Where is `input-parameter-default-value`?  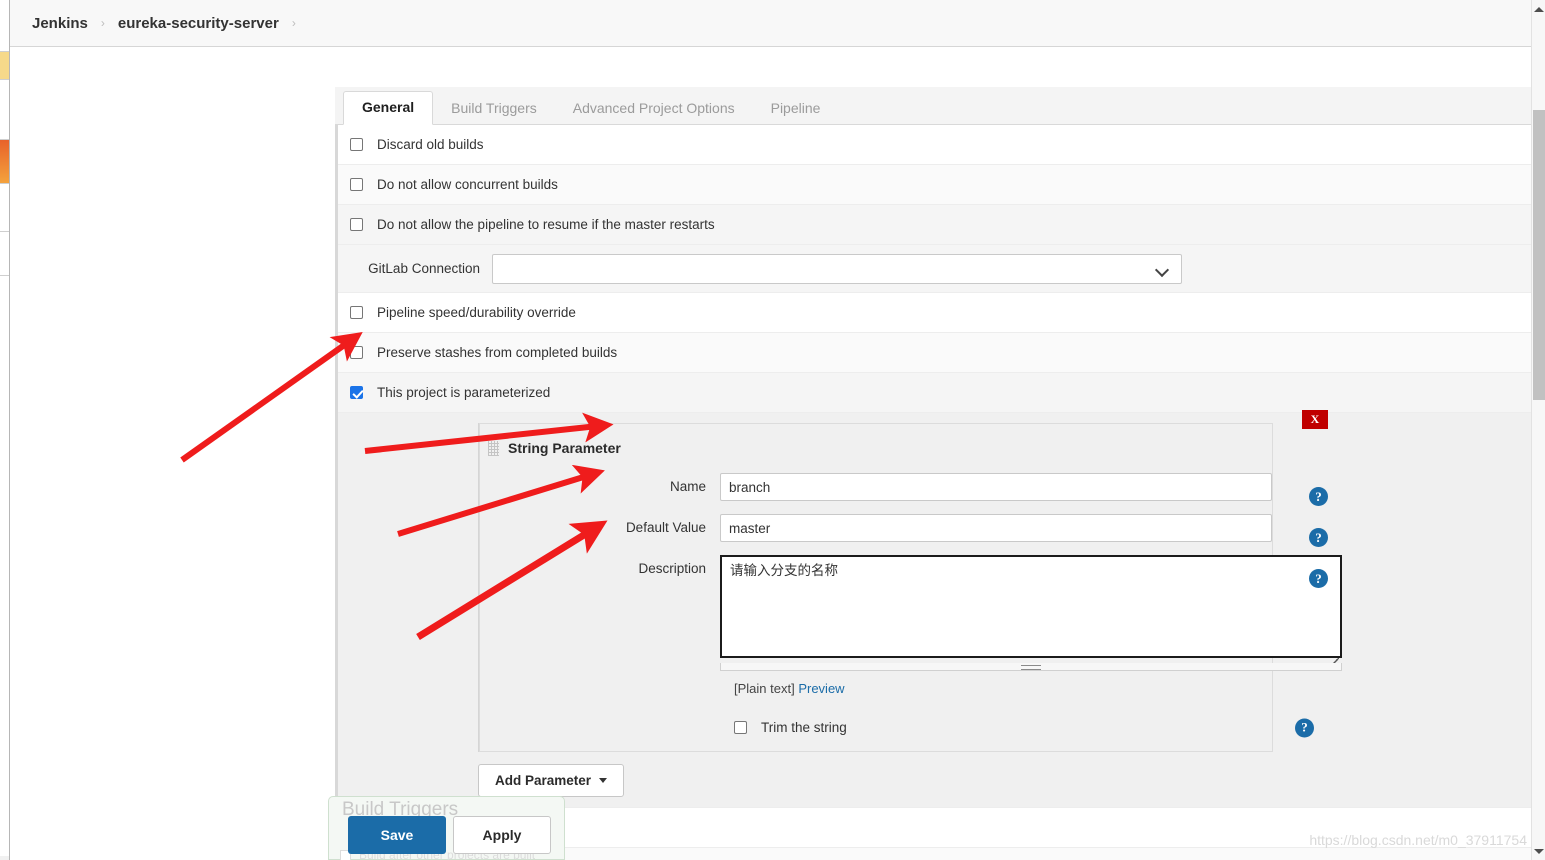
input-parameter-default-value is located at coordinates (996, 528).